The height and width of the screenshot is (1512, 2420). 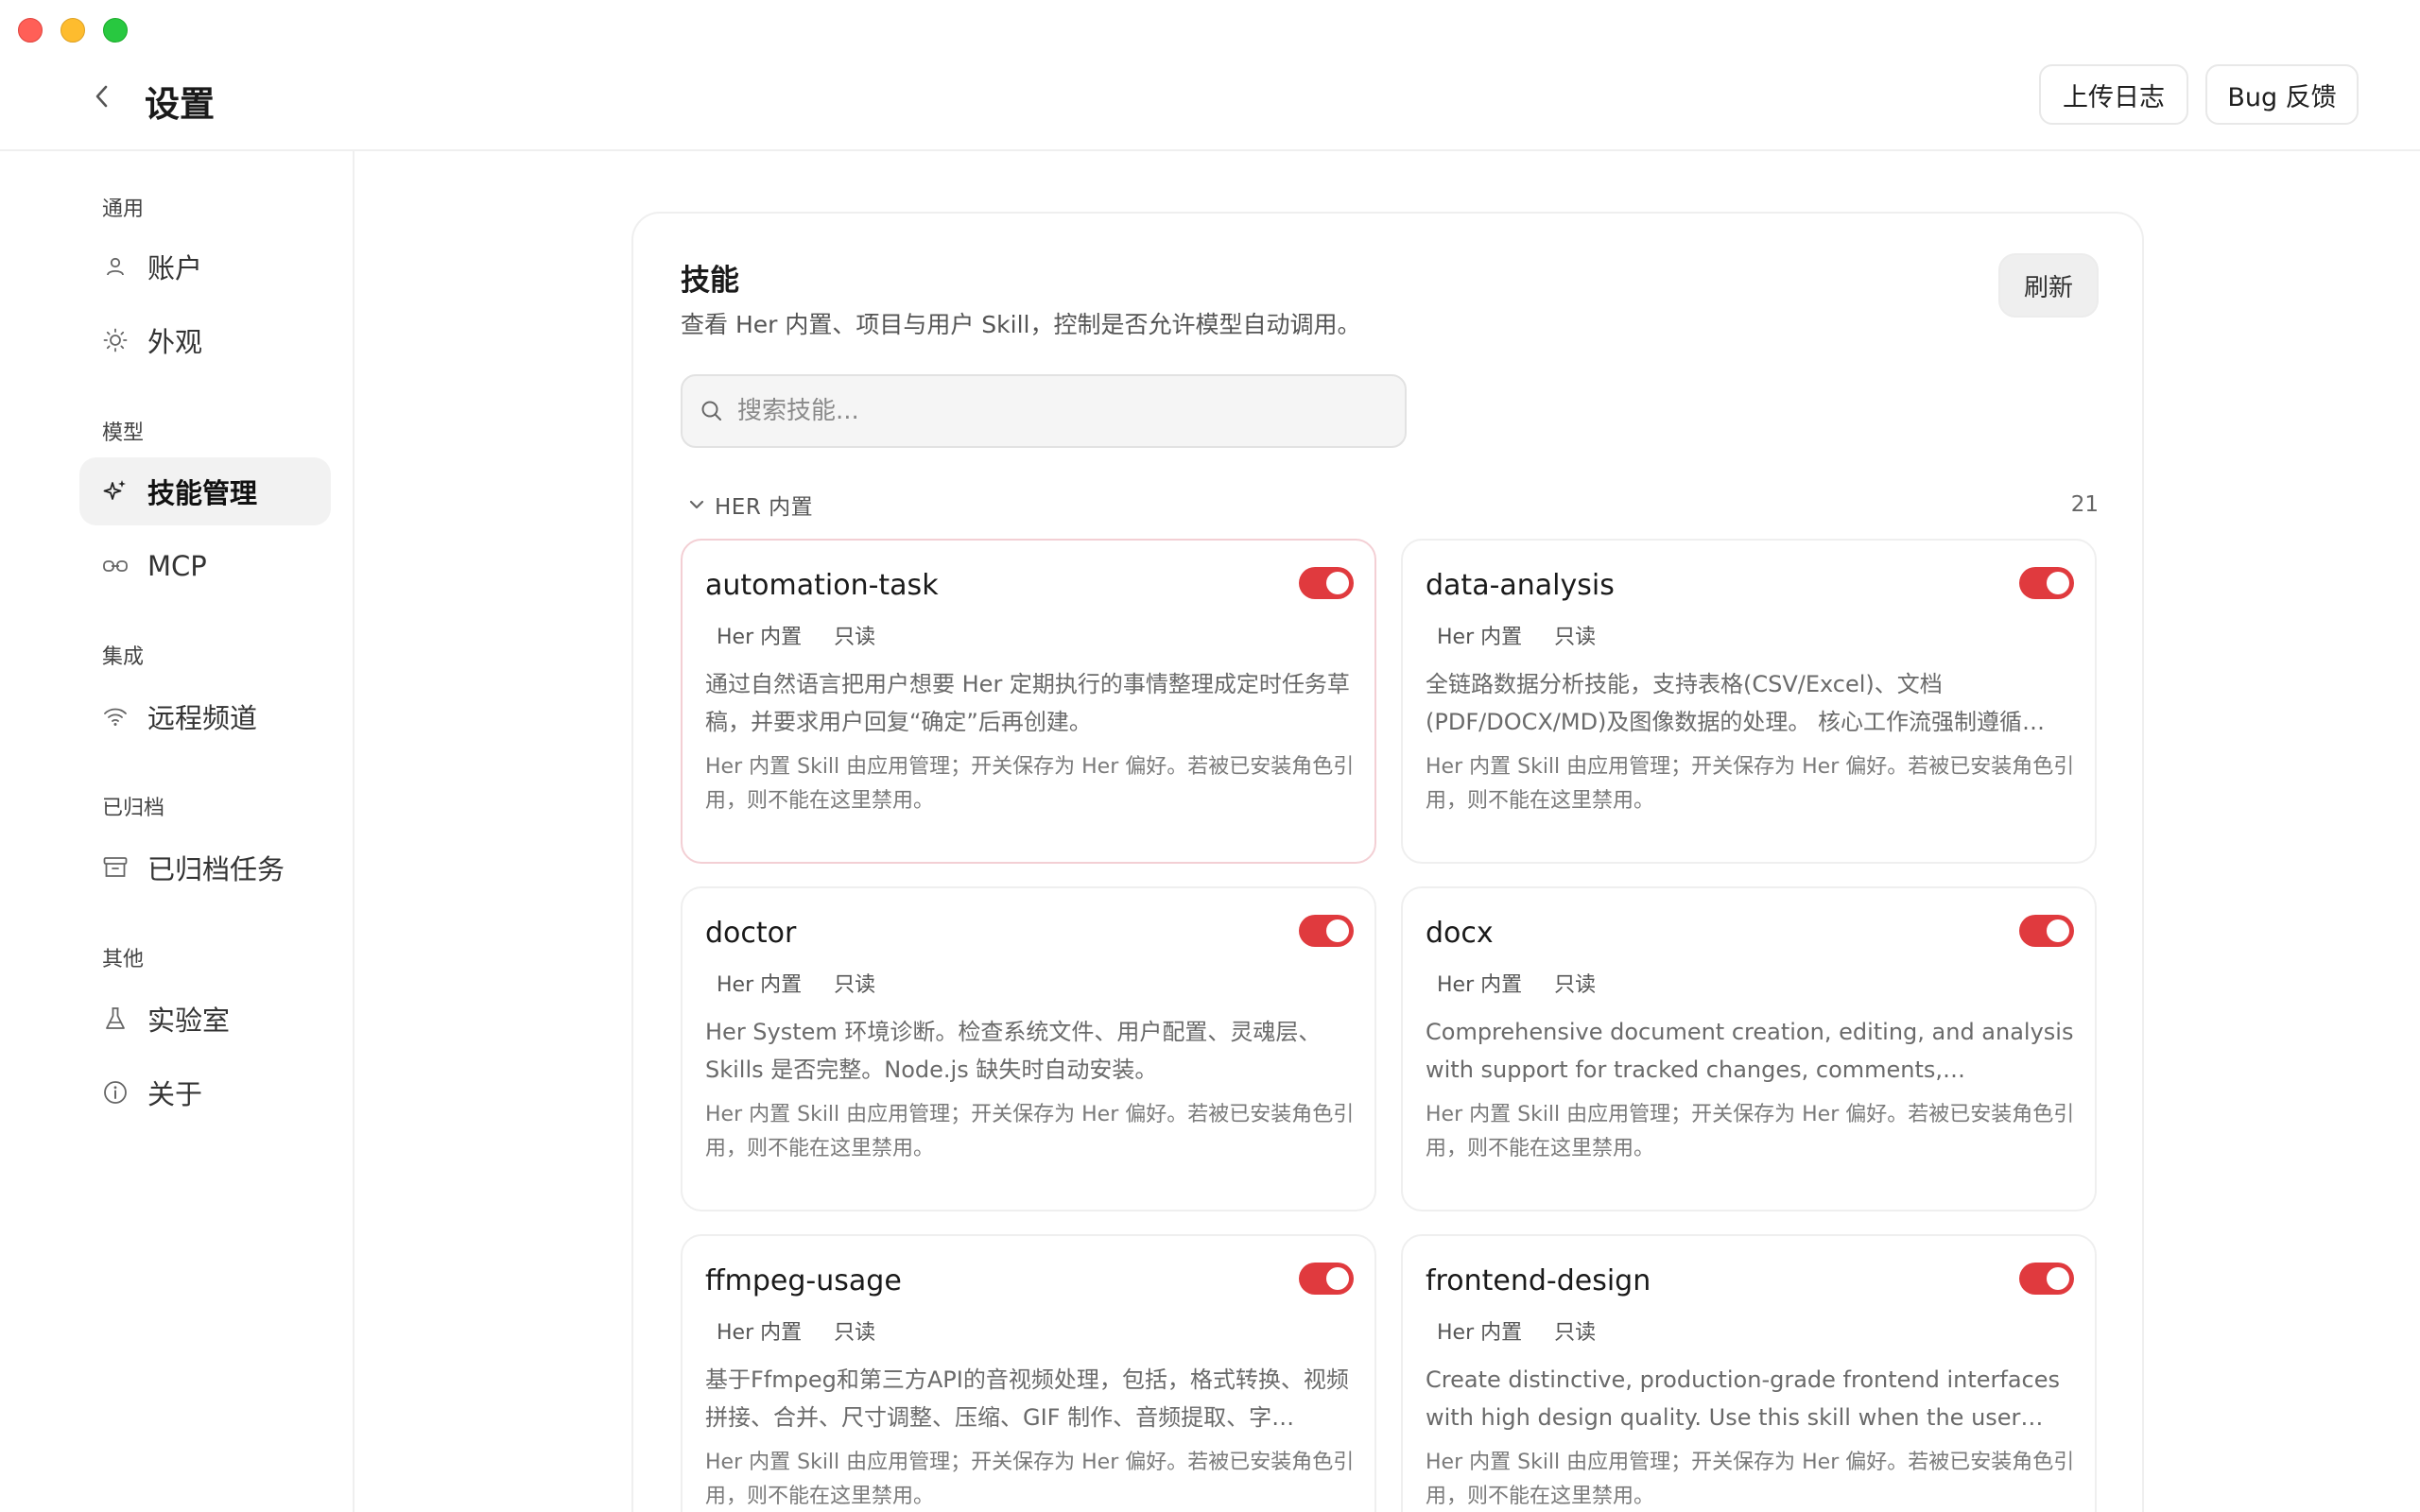 I want to click on sidebar-item-skills: 技能管理, so click(x=205, y=491).